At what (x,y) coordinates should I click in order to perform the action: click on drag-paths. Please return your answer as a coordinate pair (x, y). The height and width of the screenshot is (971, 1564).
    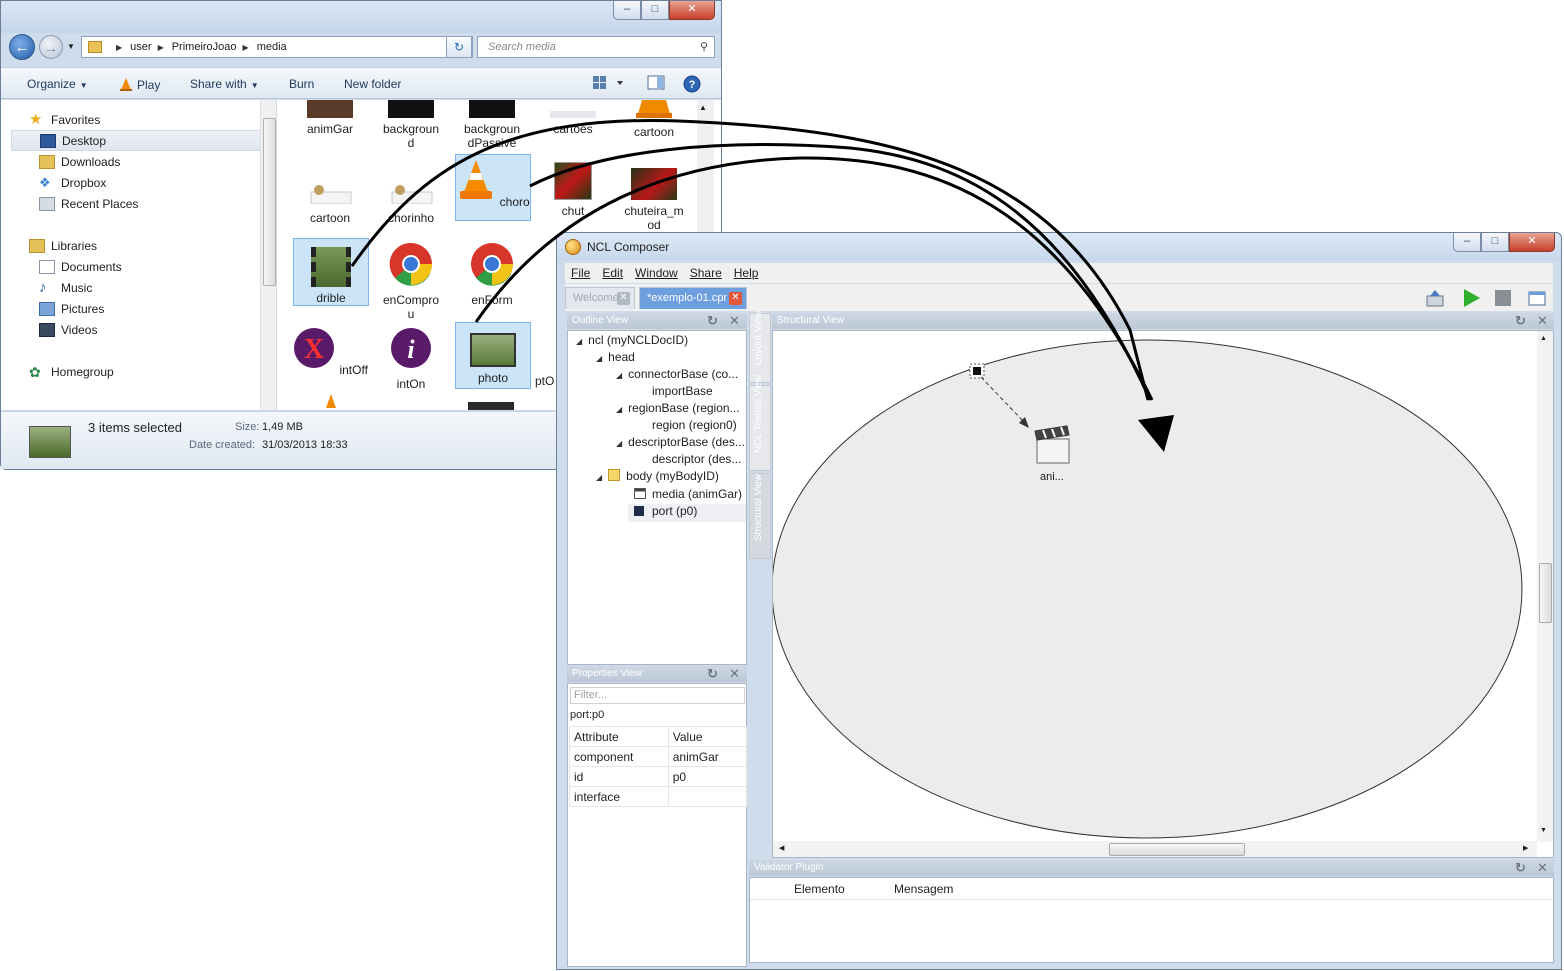
    Looking at the image, I should click on (752, 259).